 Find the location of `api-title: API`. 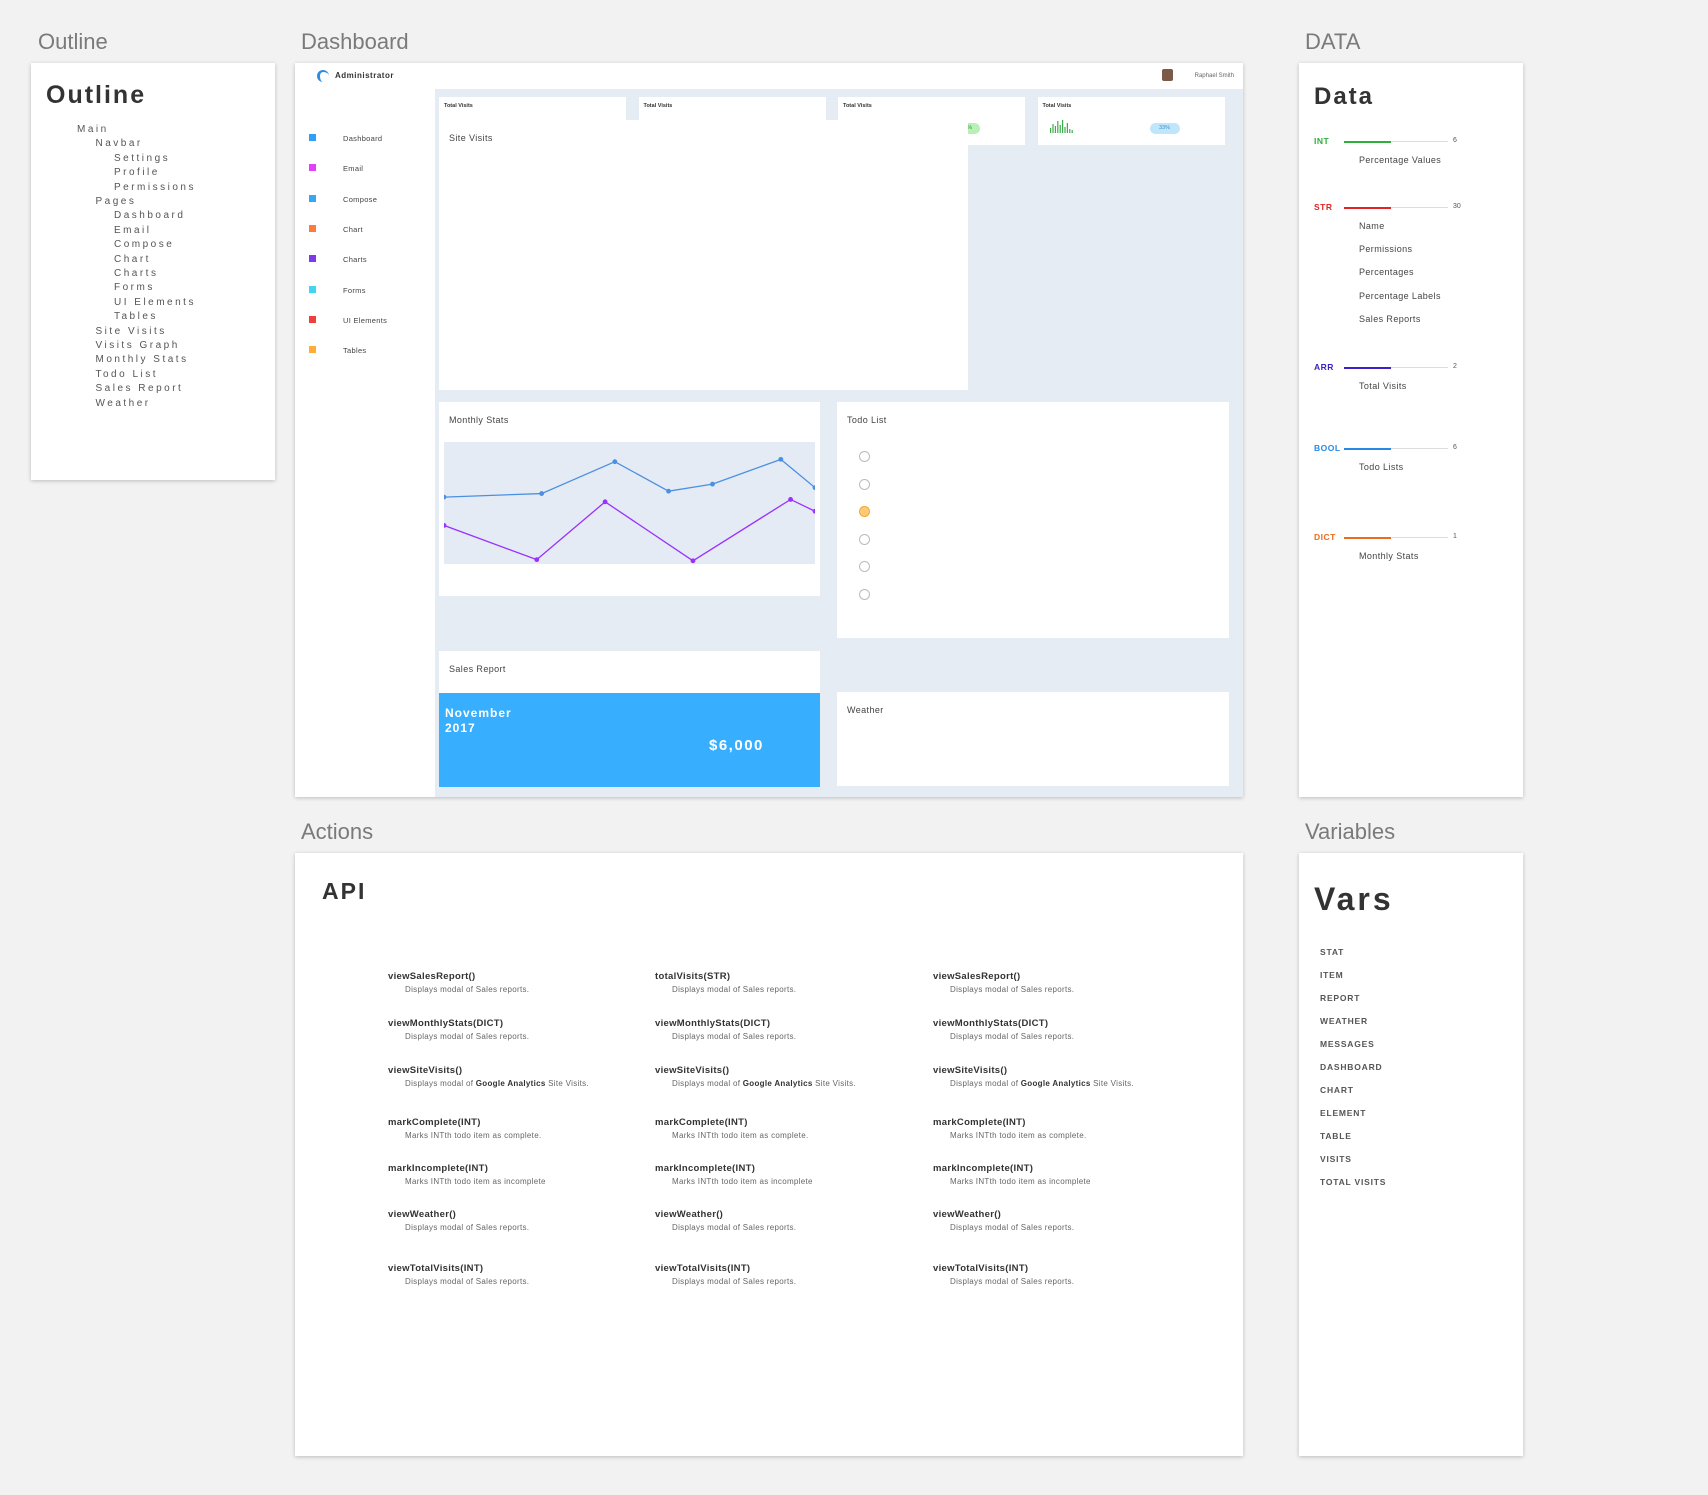

api-title: API is located at coordinates (344, 891).